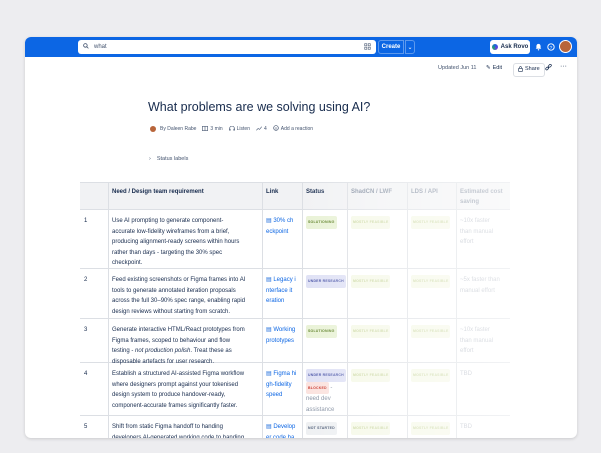 This screenshot has height=453, width=601. Describe the element at coordinates (276, 129) in the screenshot. I see `emoji-icon` at that location.